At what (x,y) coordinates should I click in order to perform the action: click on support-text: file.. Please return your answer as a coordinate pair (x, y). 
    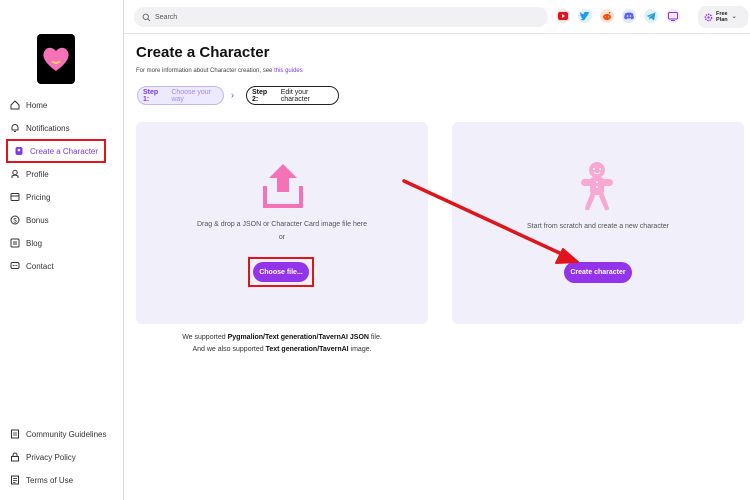
    Looking at the image, I should click on (375, 337).